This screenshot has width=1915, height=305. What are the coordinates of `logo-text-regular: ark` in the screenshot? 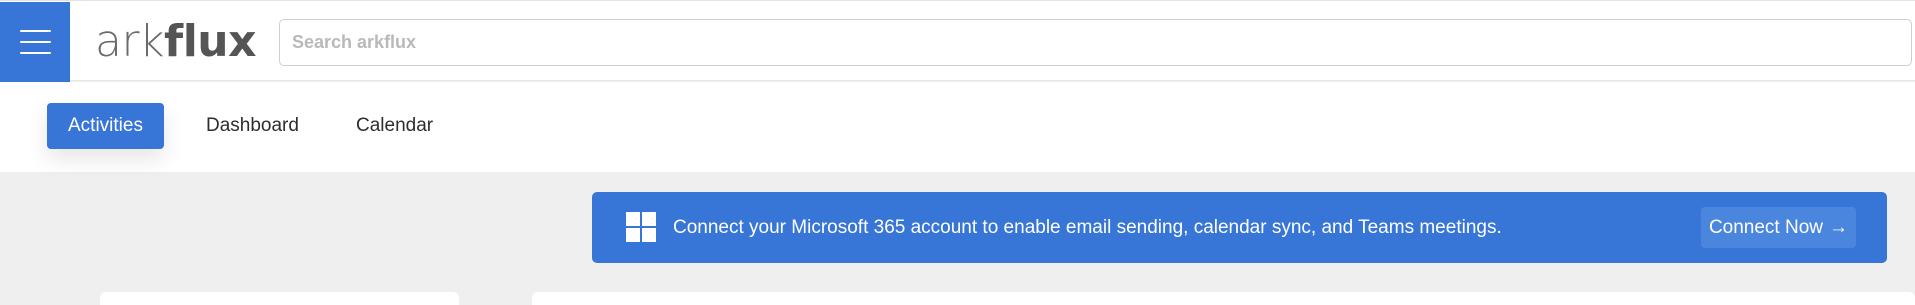 It's located at (130, 41).